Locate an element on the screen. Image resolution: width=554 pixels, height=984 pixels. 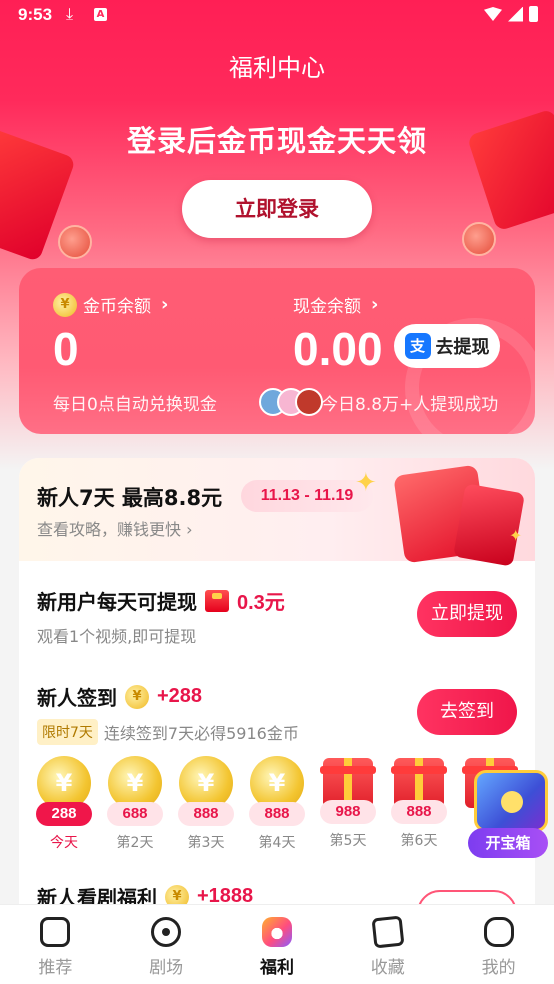
nav-recommend: 推荐 is located at coordinates (55, 944).